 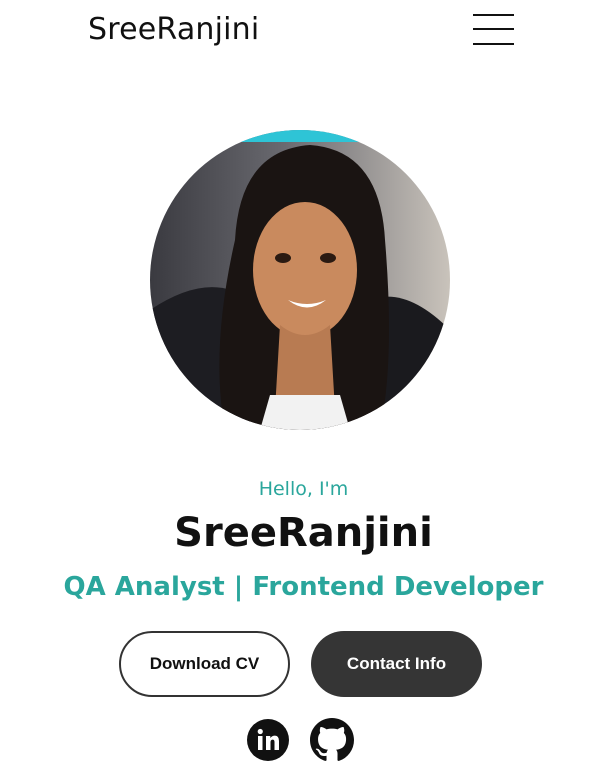 What do you see at coordinates (303, 533) in the screenshot?
I see `hero-name: SreeRanjini` at bounding box center [303, 533].